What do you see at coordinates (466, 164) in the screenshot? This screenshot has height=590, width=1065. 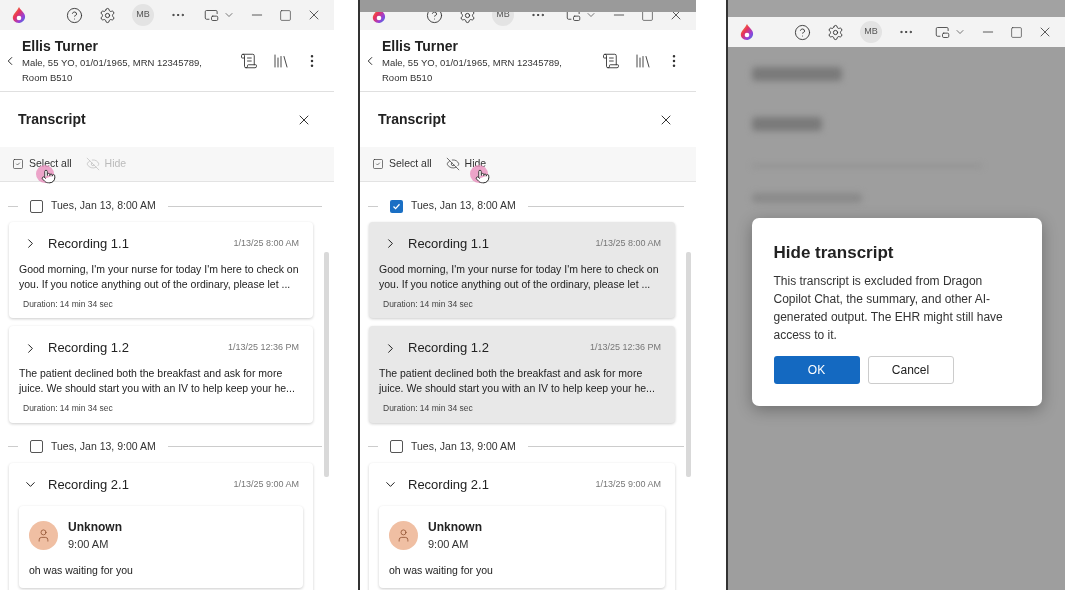 I see `hide-button: Hide` at bounding box center [466, 164].